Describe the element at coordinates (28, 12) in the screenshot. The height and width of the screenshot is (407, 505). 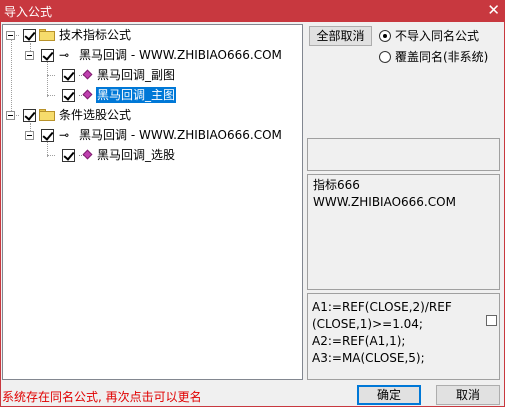
I see `window-title: 导入公式` at that location.